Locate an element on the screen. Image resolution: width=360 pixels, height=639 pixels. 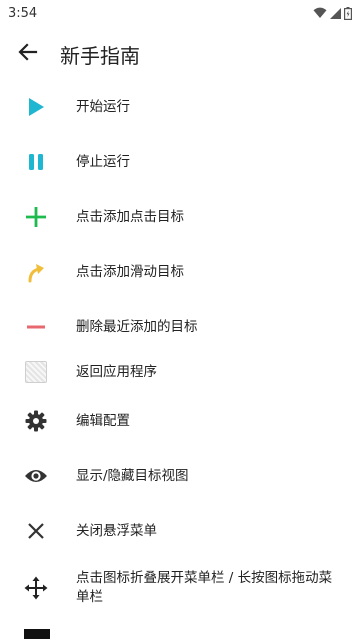
list-item-add-click: 点击添加点击目标 is located at coordinates (180, 217).